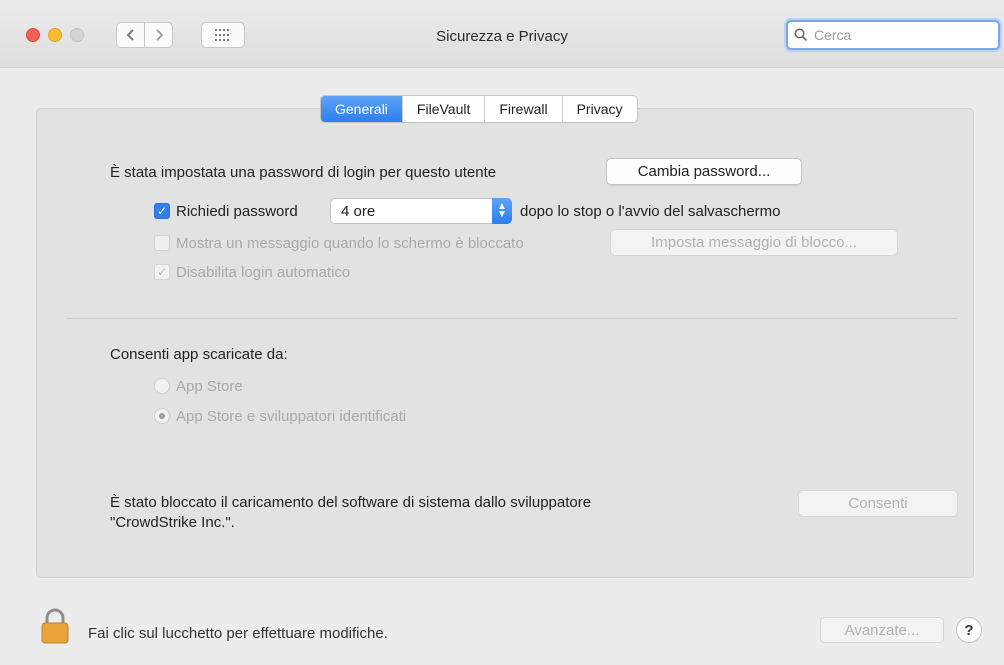 The image size is (1004, 665). I want to click on require-password-select-value: 4 ore, so click(358, 211).